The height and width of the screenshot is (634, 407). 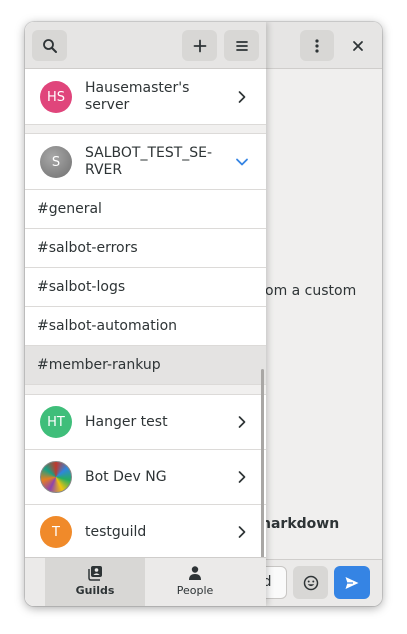 I want to click on channel-item-general: #general, so click(x=145, y=209).